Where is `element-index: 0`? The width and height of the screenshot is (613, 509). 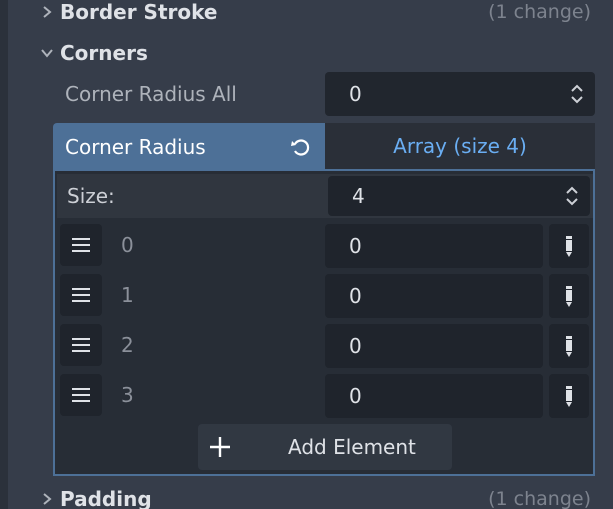
element-index: 0 is located at coordinates (127, 245).